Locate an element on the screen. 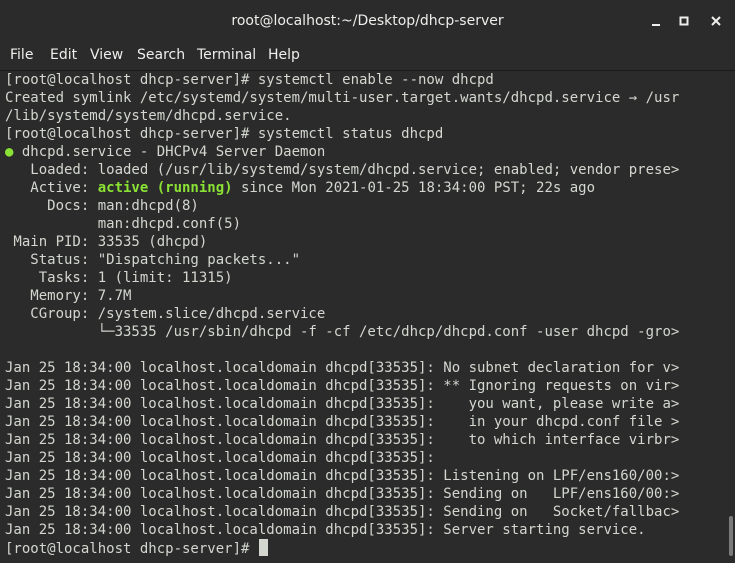  text-cursor is located at coordinates (263, 547).